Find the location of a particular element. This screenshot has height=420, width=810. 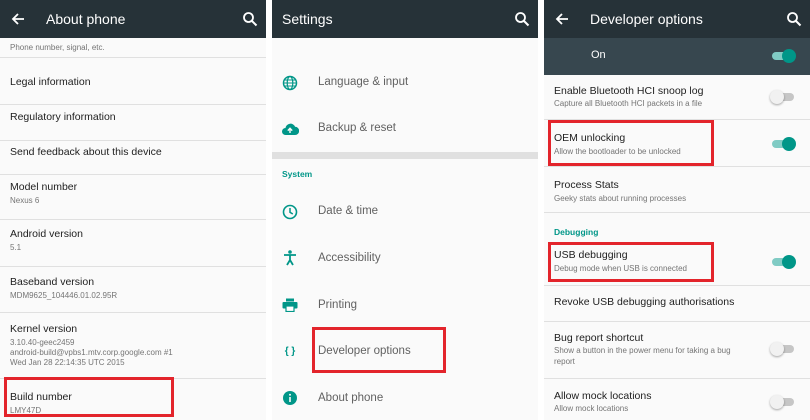

cloud-upload-icon is located at coordinates (290, 129).